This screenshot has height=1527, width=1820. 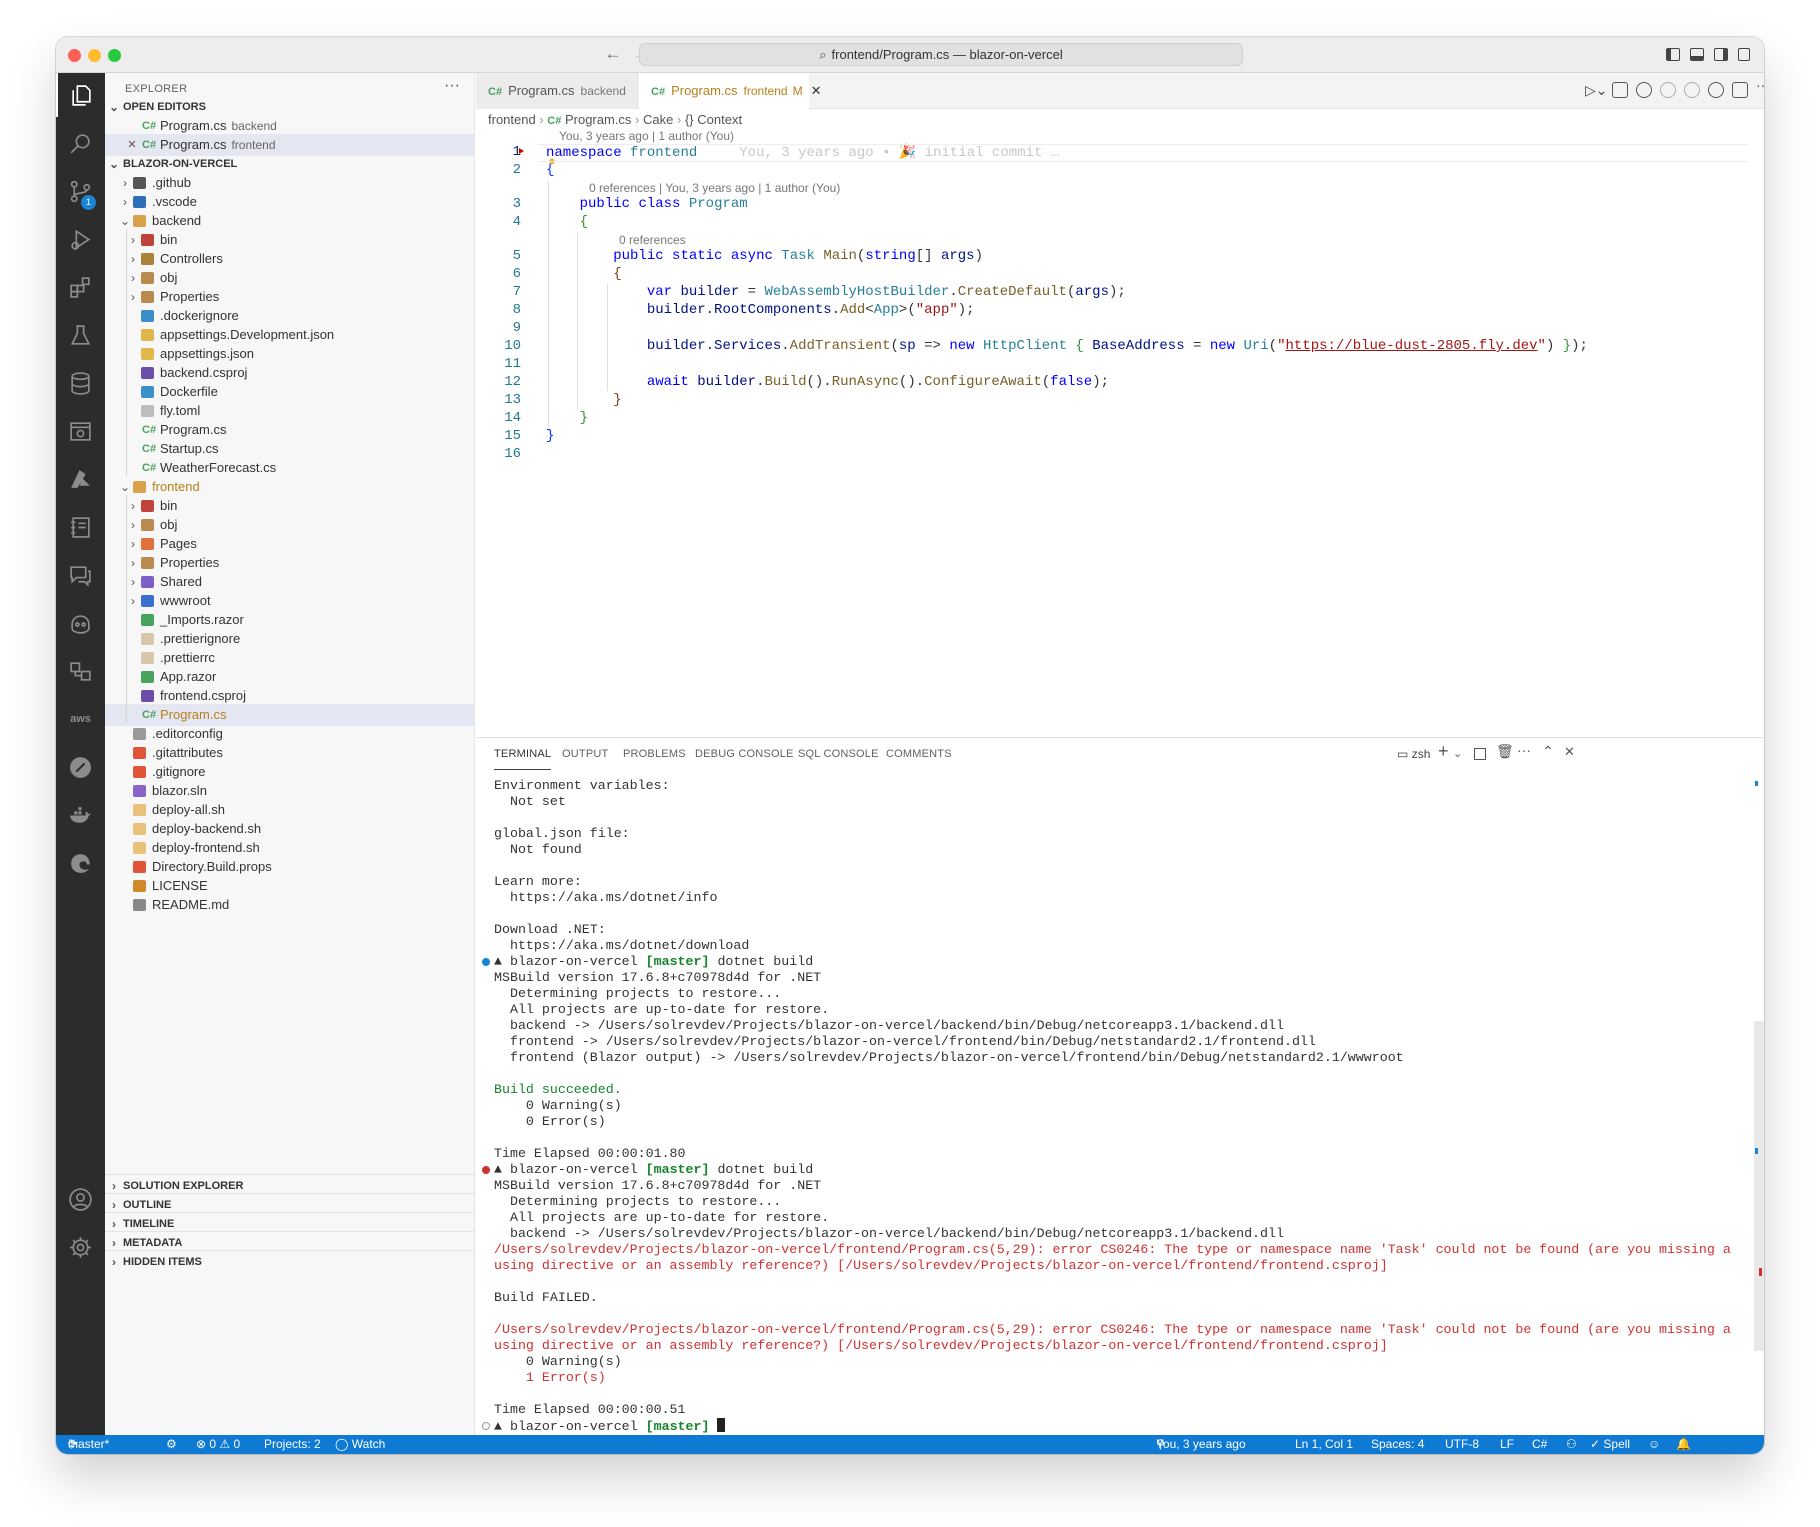 I want to click on zoom-window-button, so click(x=114, y=55).